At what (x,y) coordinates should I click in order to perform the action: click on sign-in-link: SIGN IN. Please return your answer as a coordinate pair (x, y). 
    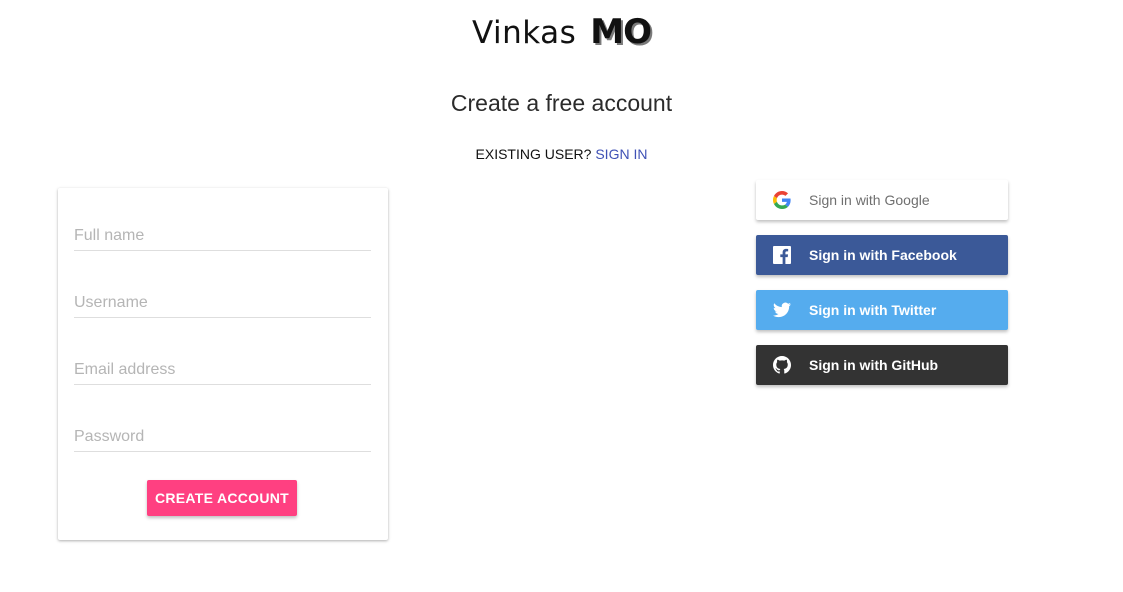
    Looking at the image, I should click on (621, 154).